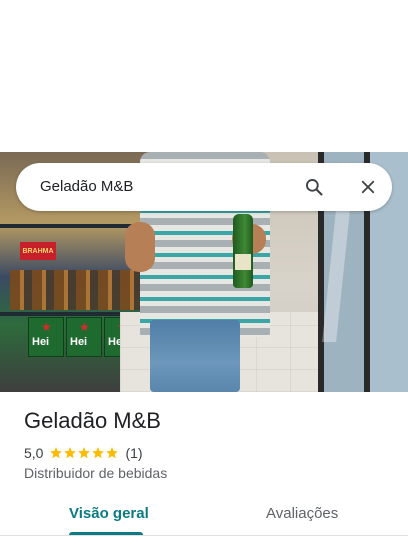 The image size is (408, 544). I want to click on search-icon, so click(314, 187).